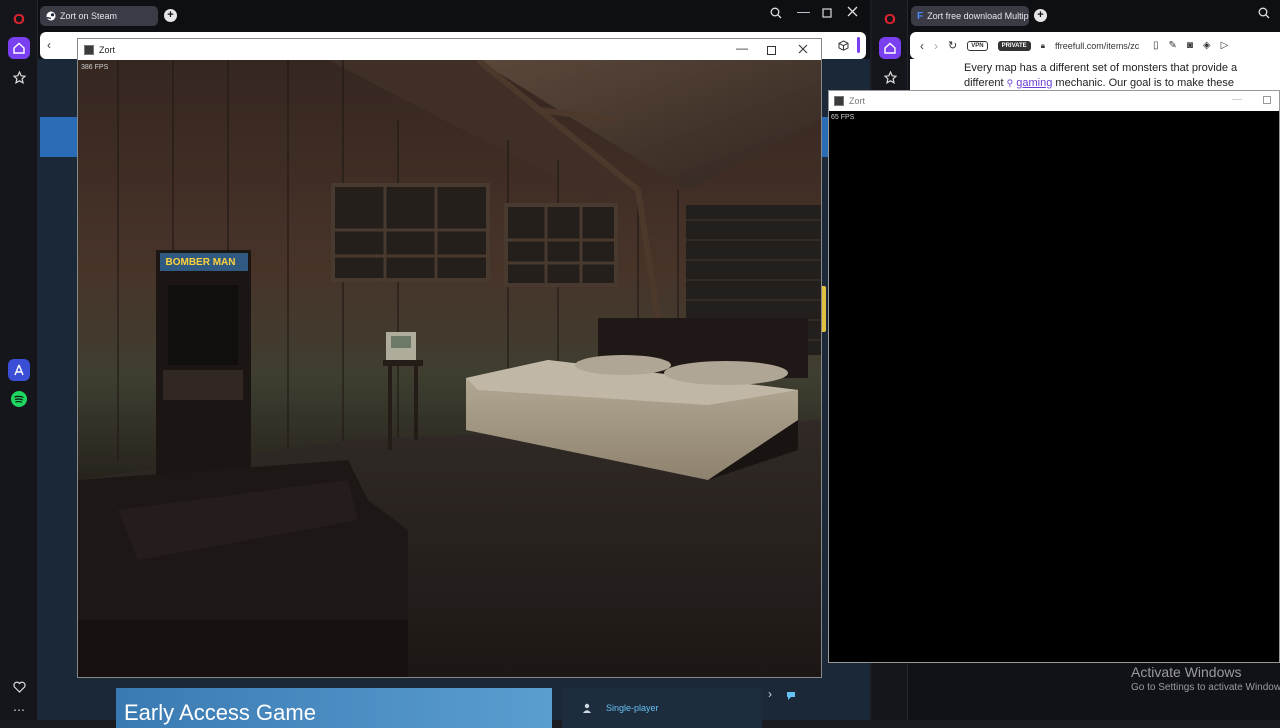 Image resolution: width=1280 pixels, height=728 pixels. What do you see at coordinates (984, 83) in the screenshot?
I see `page-text-line2-pre: different` at bounding box center [984, 83].